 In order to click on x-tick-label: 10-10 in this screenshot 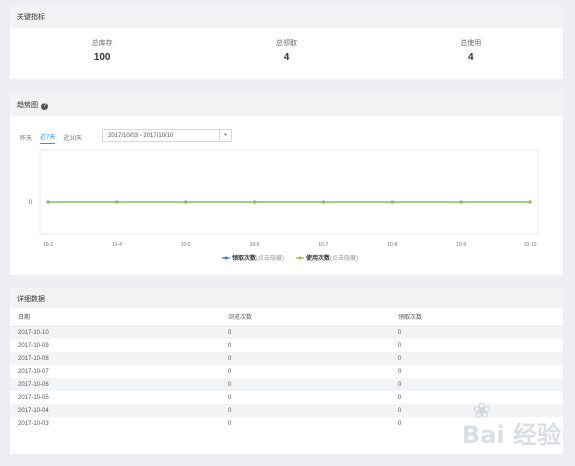, I will do `click(530, 245)`.